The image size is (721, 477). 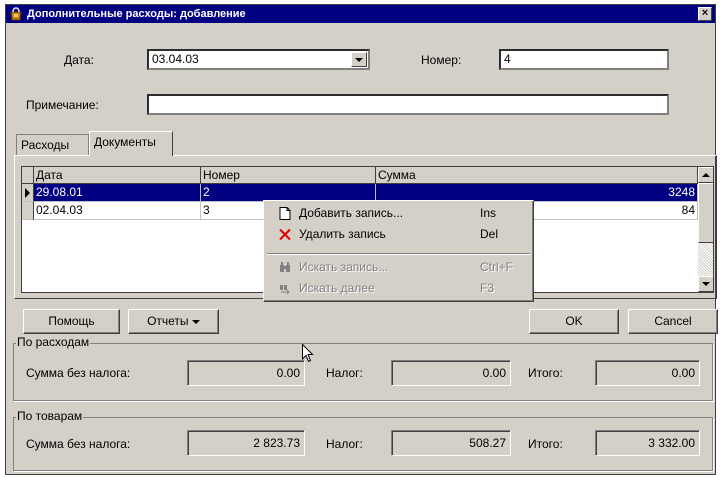 I want to click on reports-button-label: Отчеты, so click(x=168, y=321).